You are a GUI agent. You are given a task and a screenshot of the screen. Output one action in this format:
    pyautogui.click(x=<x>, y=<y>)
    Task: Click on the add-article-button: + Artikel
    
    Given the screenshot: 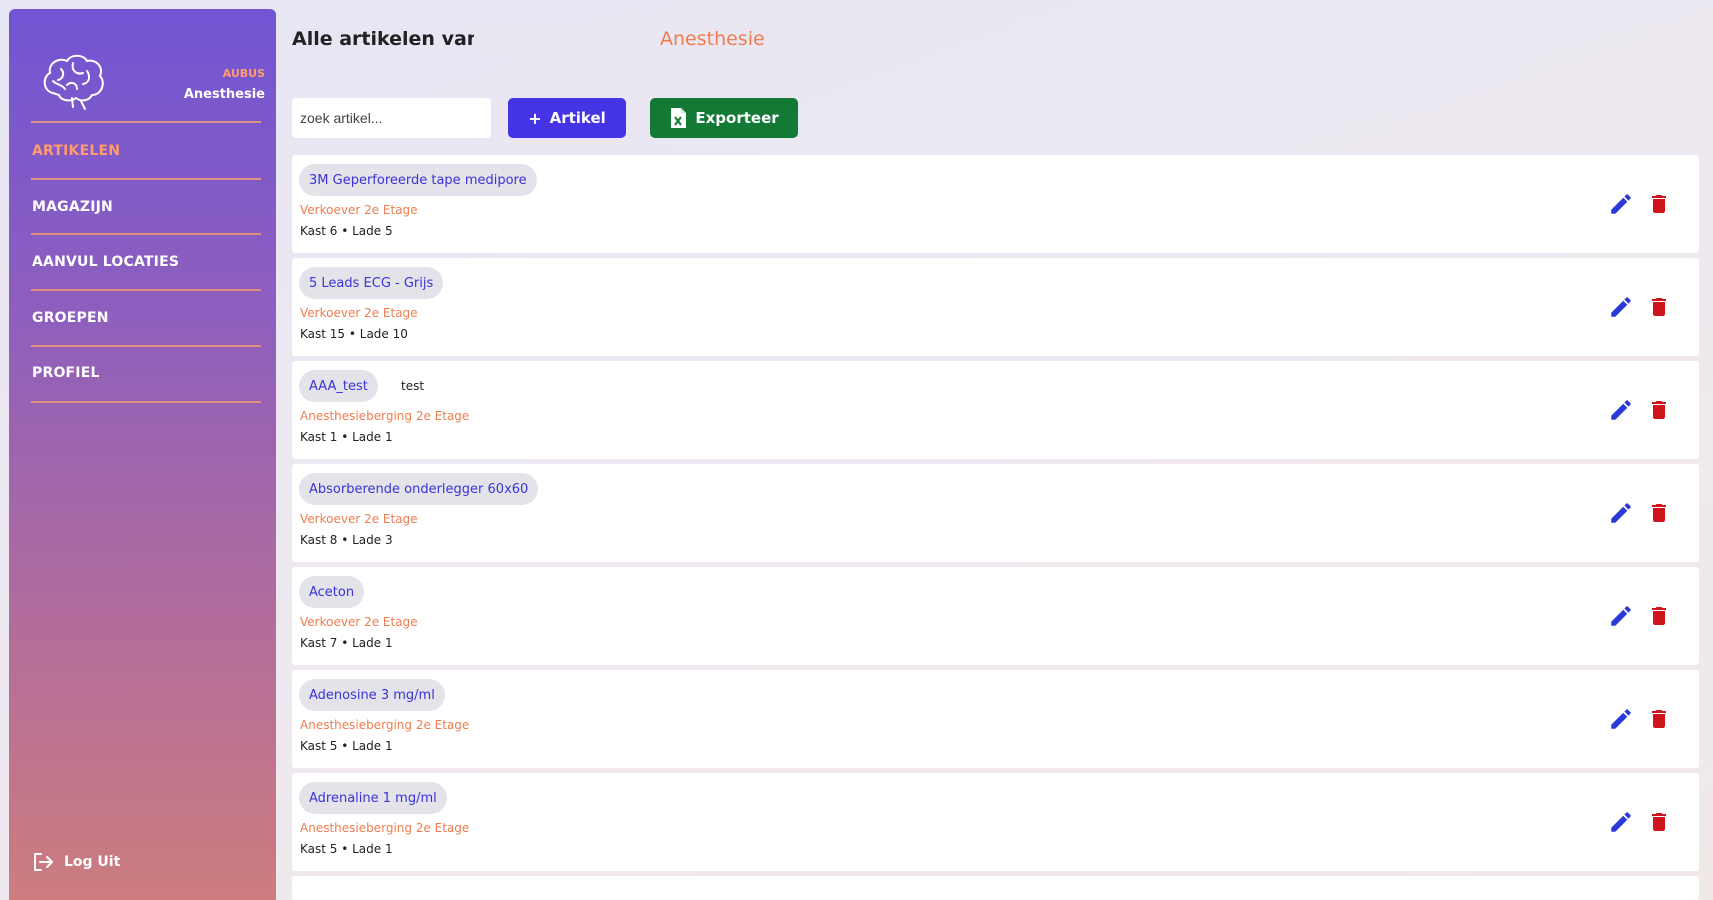 What is the action you would take?
    pyautogui.click(x=567, y=118)
    